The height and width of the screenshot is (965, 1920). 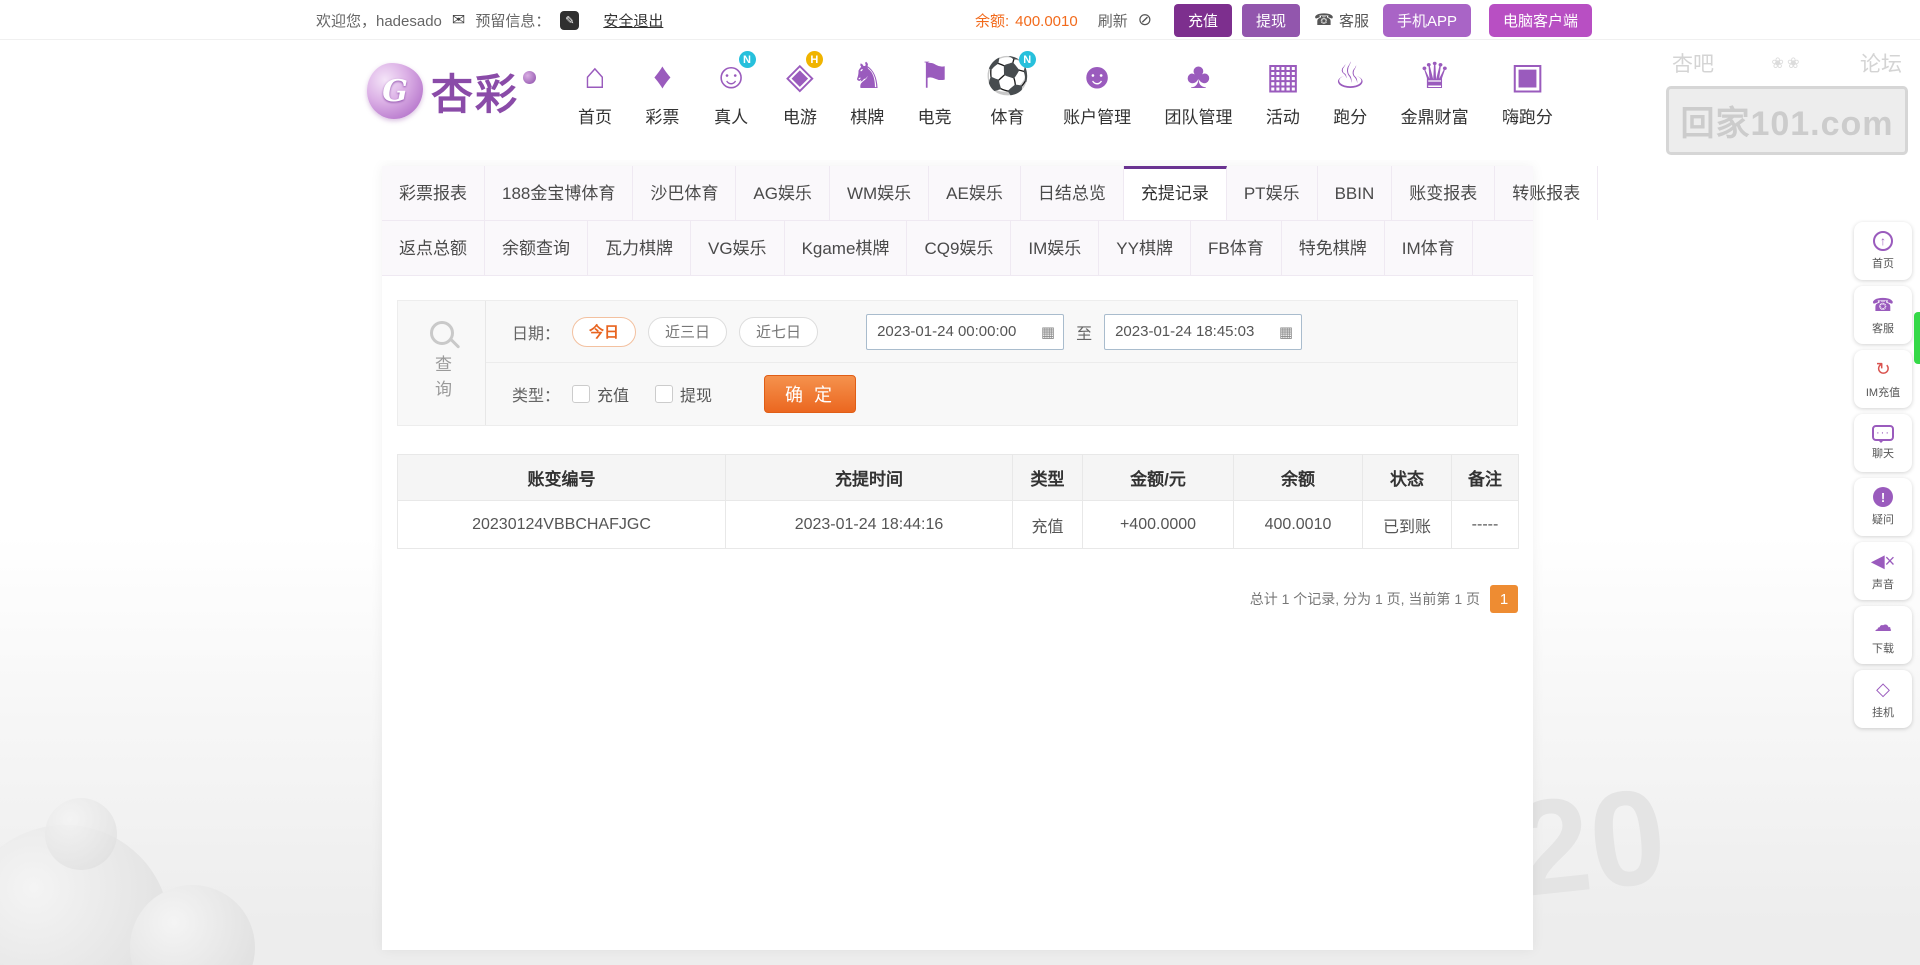 What do you see at coordinates (1407, 477) in the screenshot?
I see `col-header-status: 状态` at bounding box center [1407, 477].